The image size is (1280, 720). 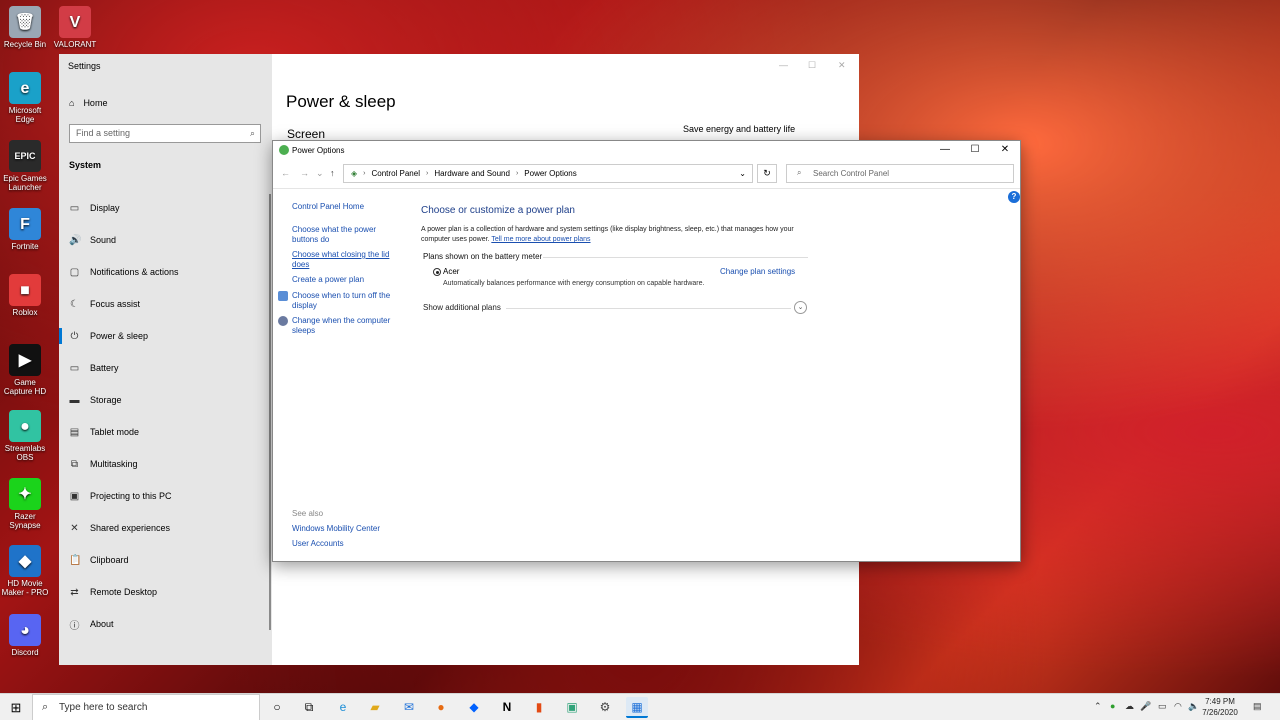 I want to click on nav-item-icon: ✕, so click(x=74, y=528).